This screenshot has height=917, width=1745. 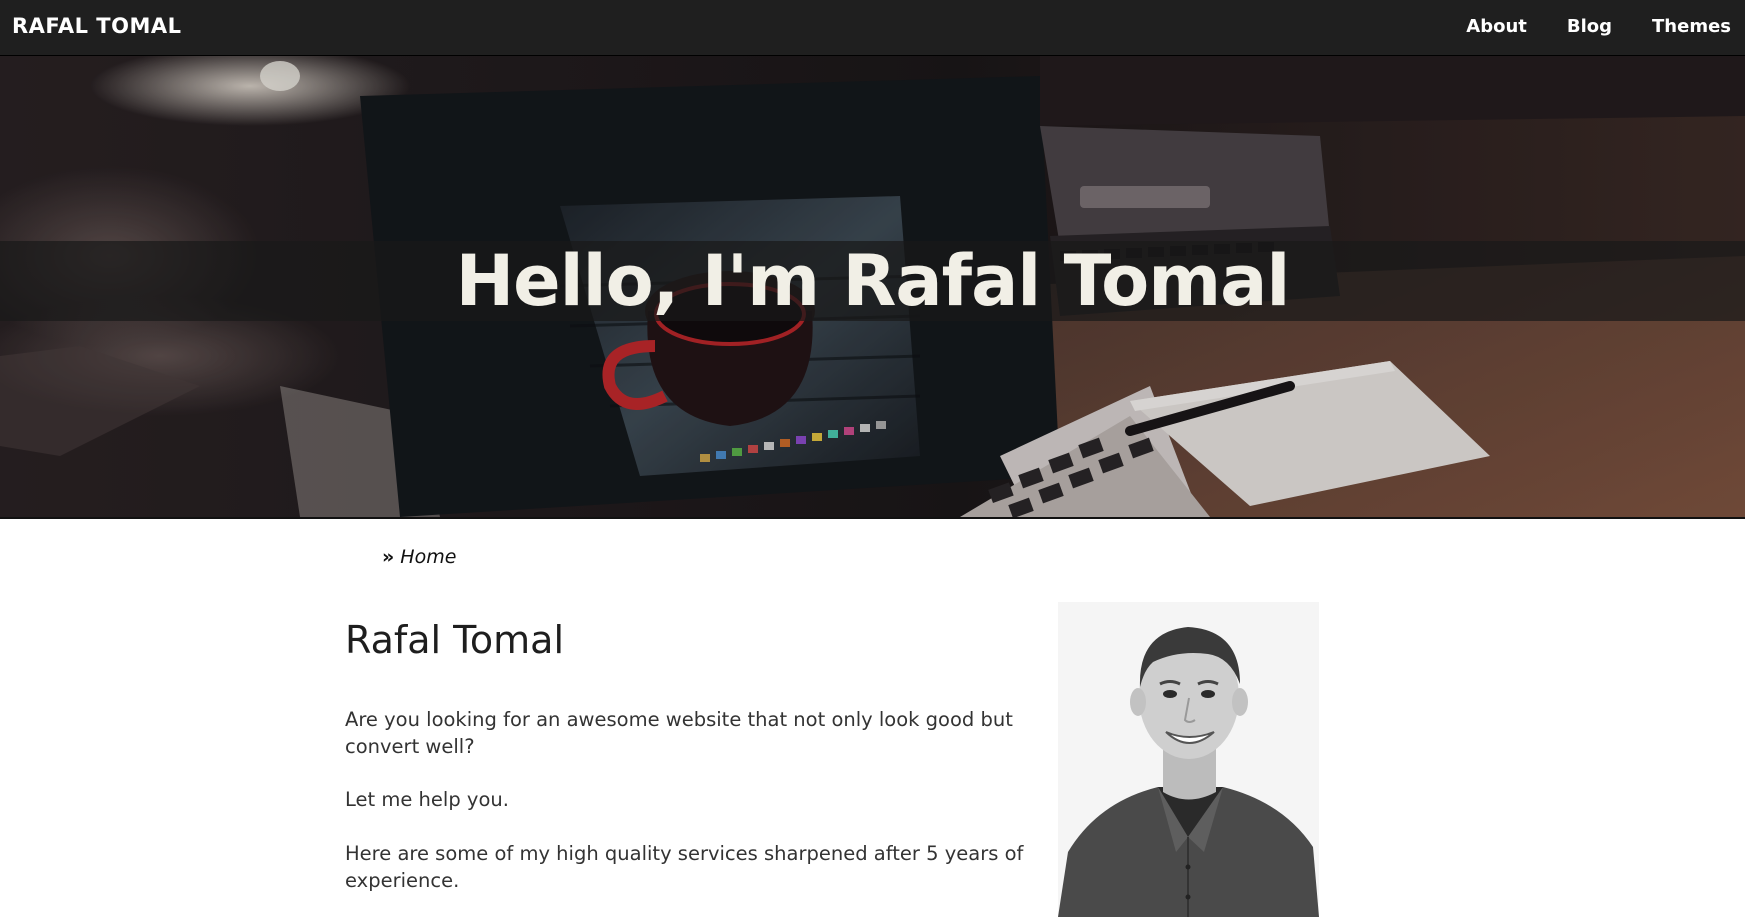 I want to click on nav-link-themes: Themes, so click(x=1691, y=26).